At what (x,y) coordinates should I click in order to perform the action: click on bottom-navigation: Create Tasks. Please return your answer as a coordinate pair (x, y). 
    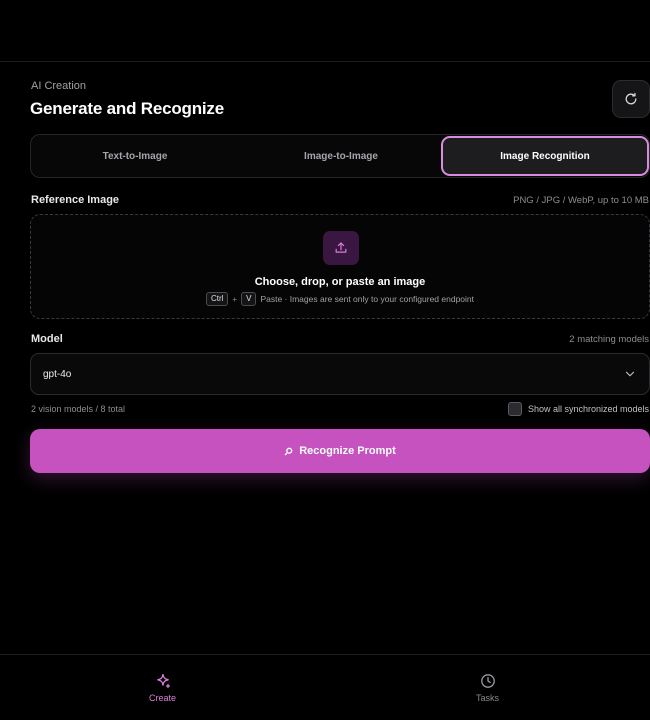
    Looking at the image, I should click on (325, 687).